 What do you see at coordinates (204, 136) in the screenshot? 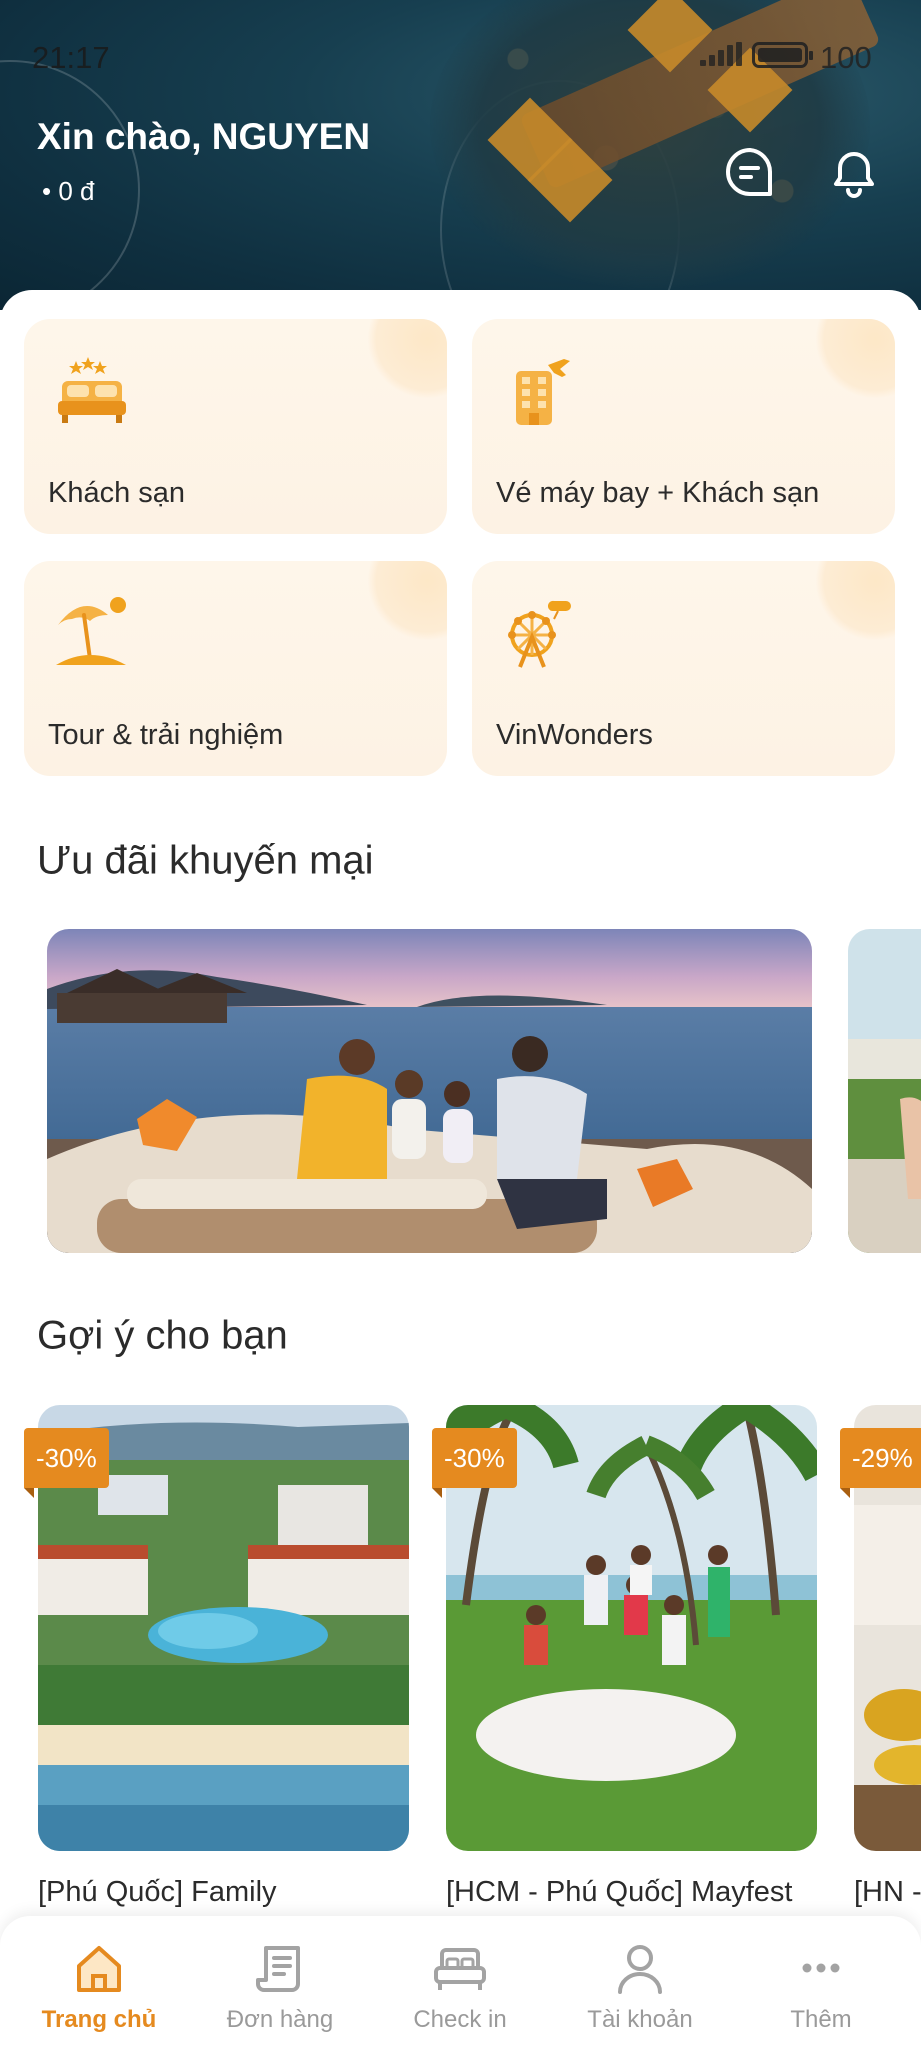
I see `greeting-text: Xin chào, NGUYEN` at bounding box center [204, 136].